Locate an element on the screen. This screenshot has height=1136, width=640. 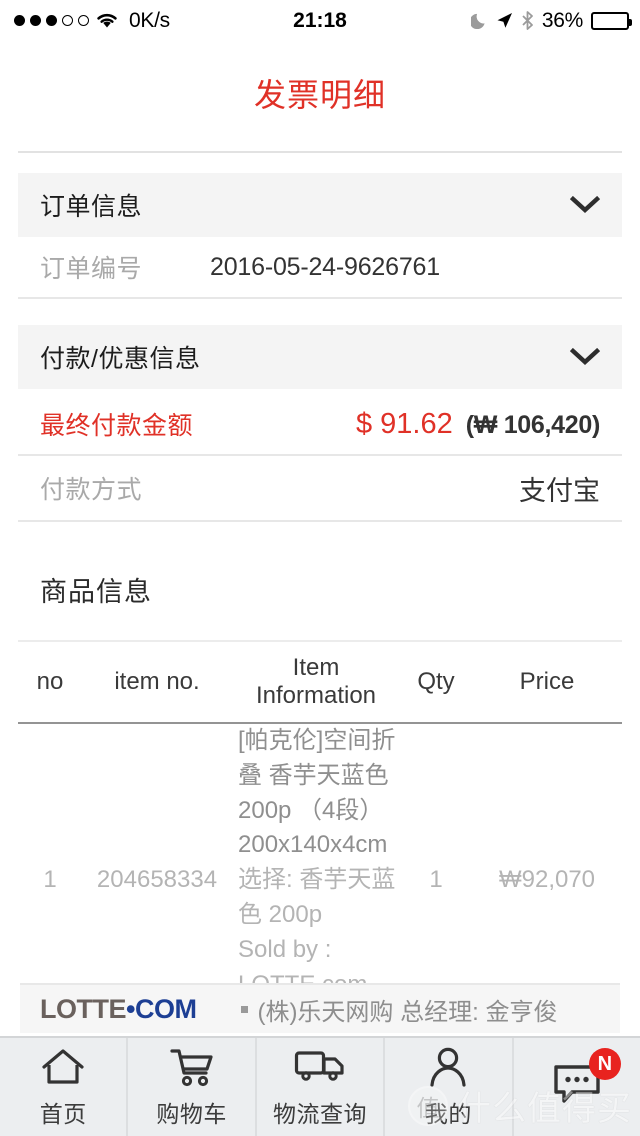
column-header-item-no: item no. is located at coordinates (157, 681).